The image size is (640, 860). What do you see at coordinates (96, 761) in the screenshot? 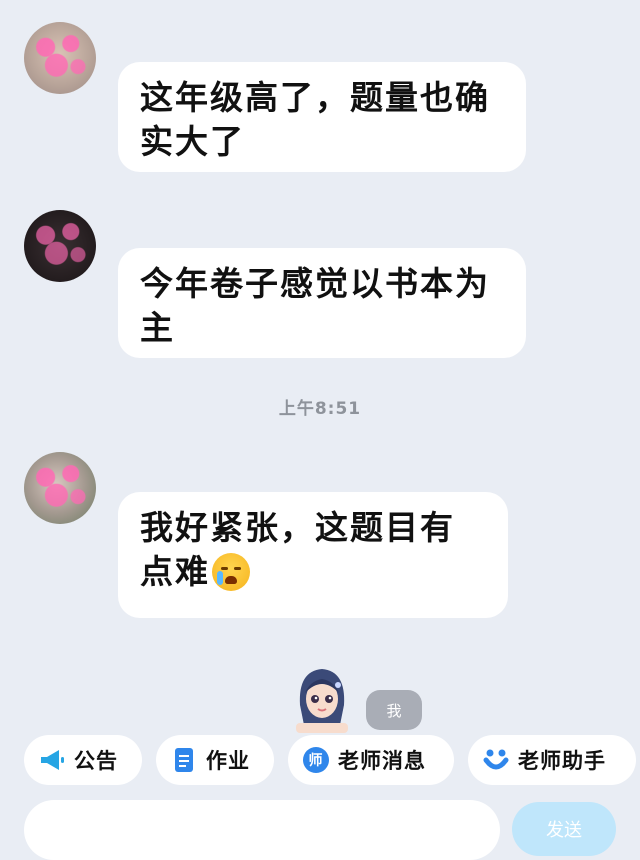
I see `shortcut-label: 公告` at bounding box center [96, 761].